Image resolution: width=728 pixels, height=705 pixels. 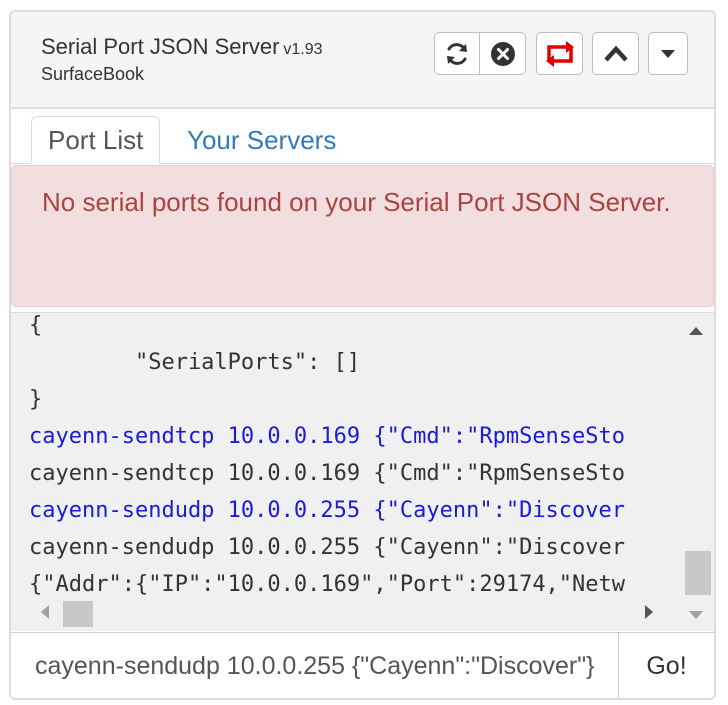 I want to click on scroll-left-arrow-icon, so click(x=45, y=612).